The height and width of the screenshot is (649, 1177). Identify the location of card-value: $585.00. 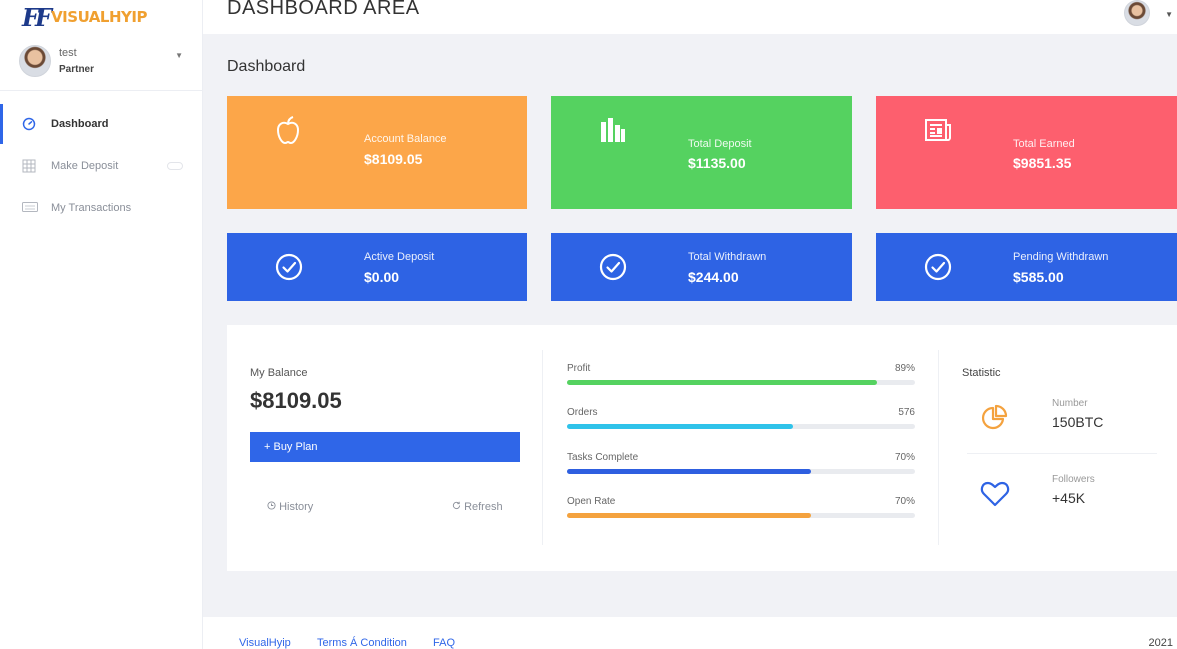
(1038, 277).